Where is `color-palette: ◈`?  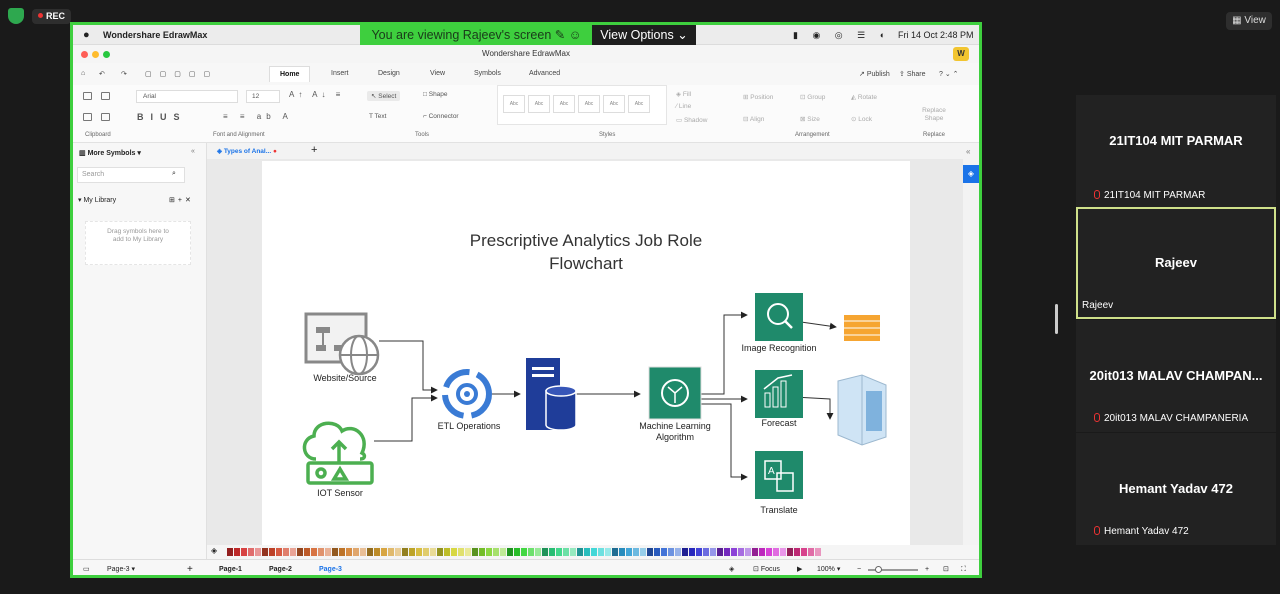
color-palette: ◈ is located at coordinates (593, 552).